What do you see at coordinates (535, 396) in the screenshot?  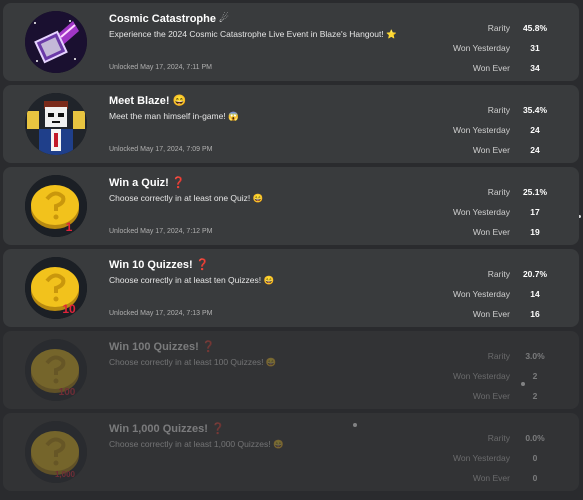 I see `won-ever-value: 2` at bounding box center [535, 396].